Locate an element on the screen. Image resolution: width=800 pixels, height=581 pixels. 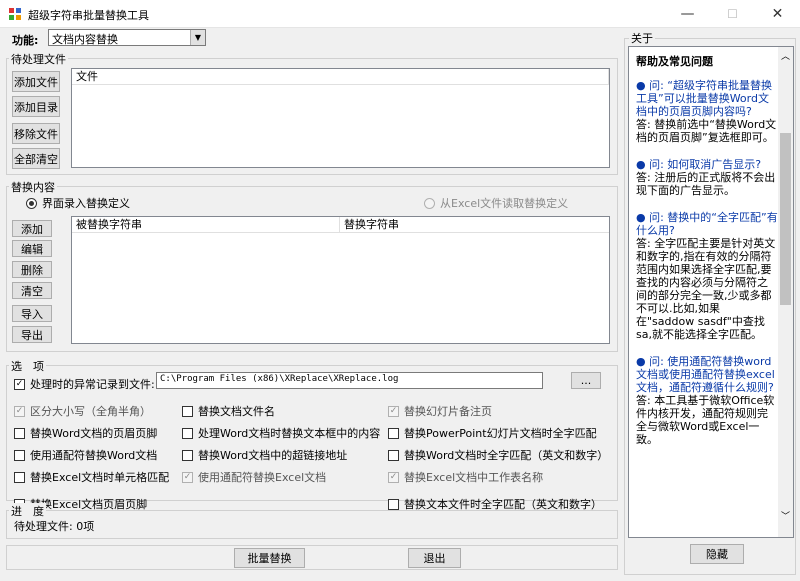
file-list-header: 文件 is located at coordinates (340, 77).